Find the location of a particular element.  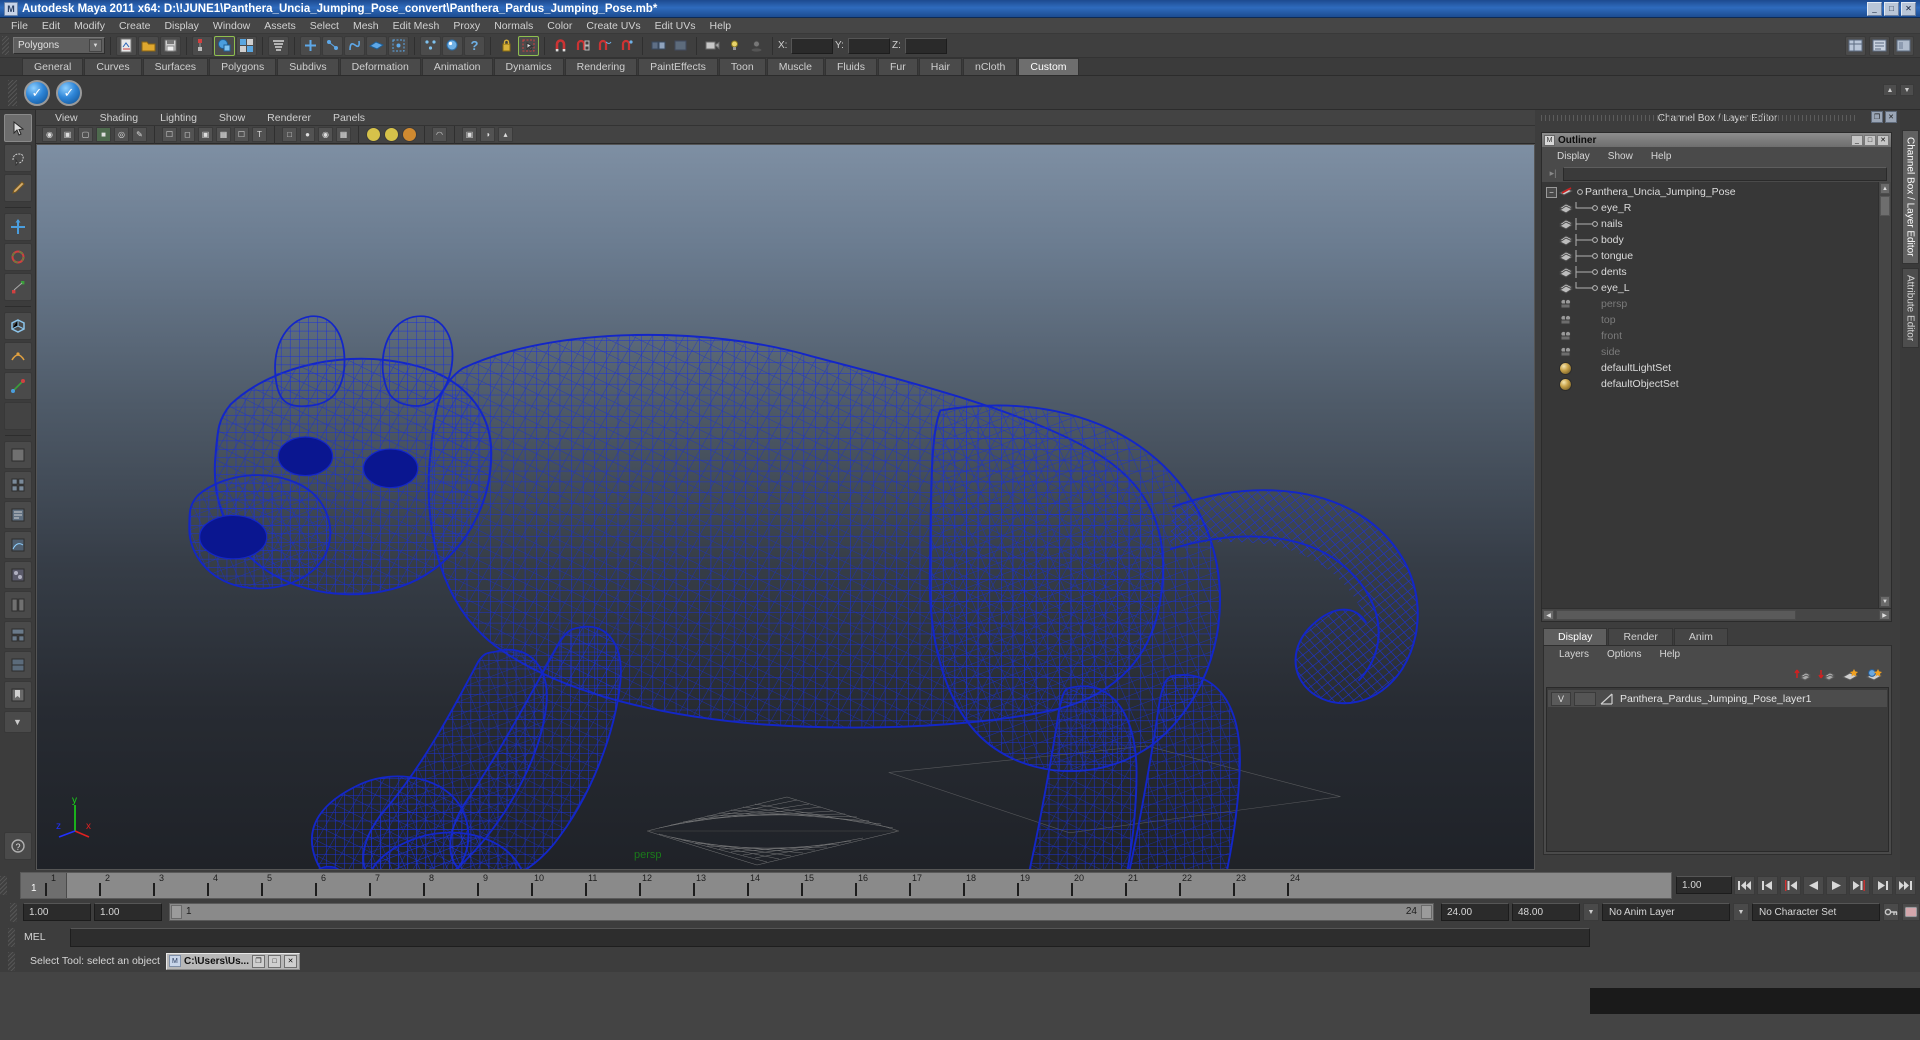

help-tool: ? is located at coordinates (17, 846).